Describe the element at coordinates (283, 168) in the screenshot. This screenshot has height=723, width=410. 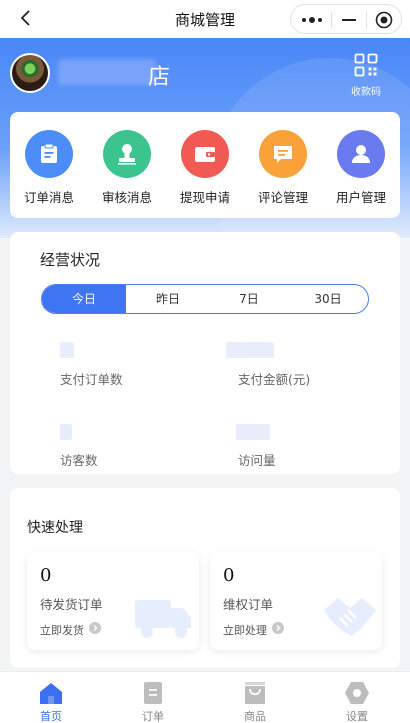
I see `quick-menu-comment-management: 评论管理` at that location.